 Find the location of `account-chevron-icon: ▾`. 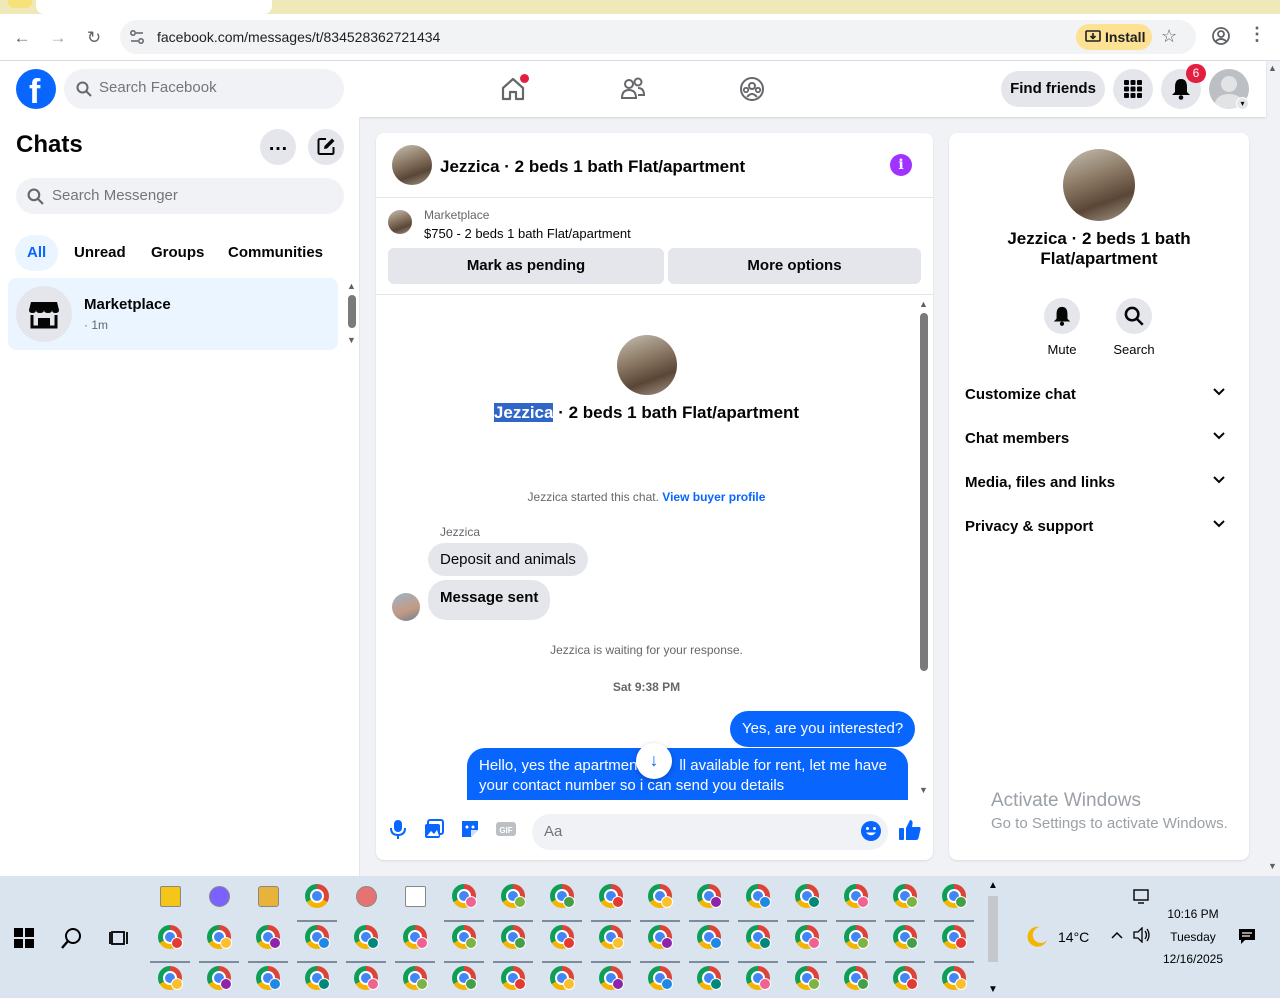

account-chevron-icon: ▾ is located at coordinates (1242, 103).